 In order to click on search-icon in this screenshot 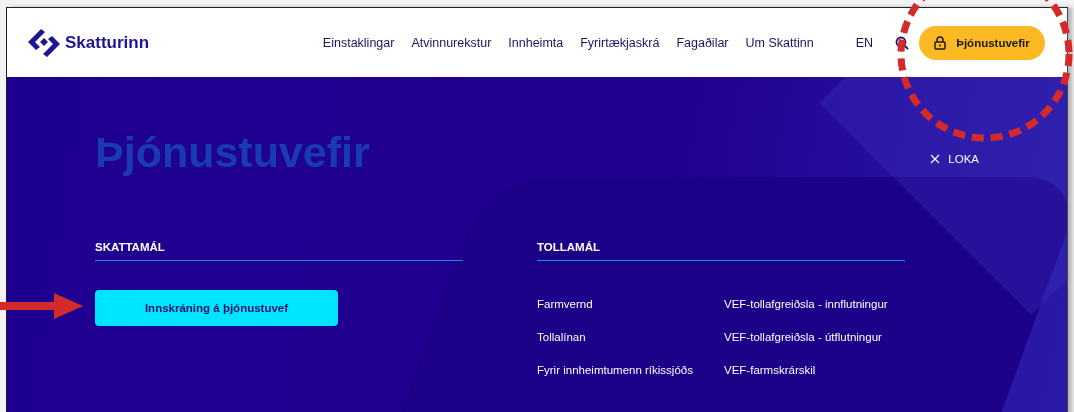, I will do `click(902, 42)`.